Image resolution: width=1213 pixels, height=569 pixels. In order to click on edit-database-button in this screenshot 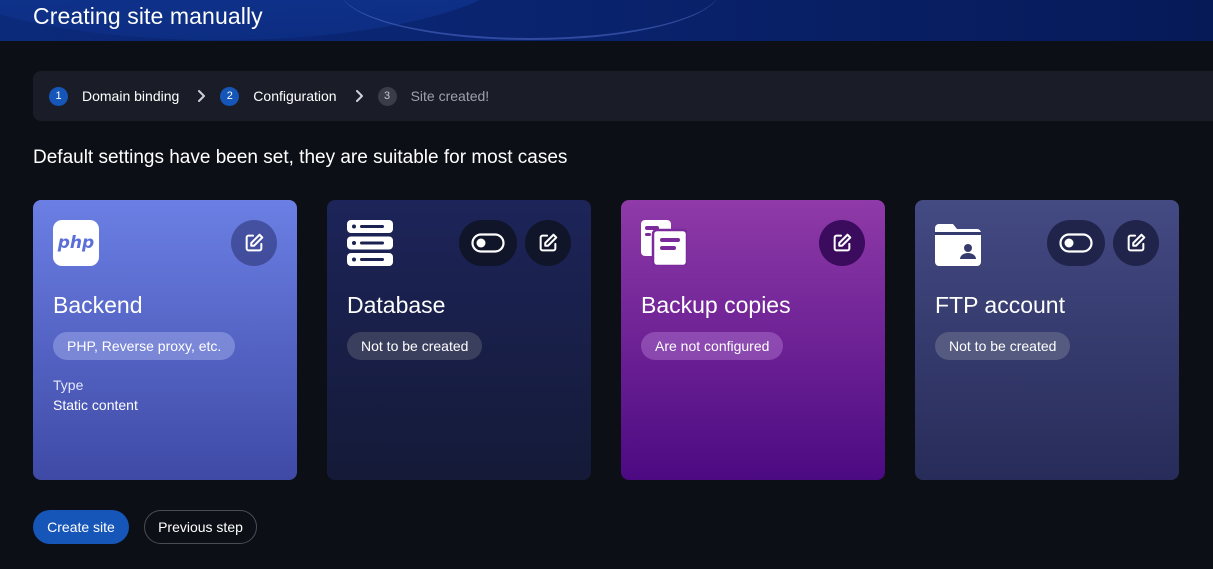, I will do `click(548, 243)`.